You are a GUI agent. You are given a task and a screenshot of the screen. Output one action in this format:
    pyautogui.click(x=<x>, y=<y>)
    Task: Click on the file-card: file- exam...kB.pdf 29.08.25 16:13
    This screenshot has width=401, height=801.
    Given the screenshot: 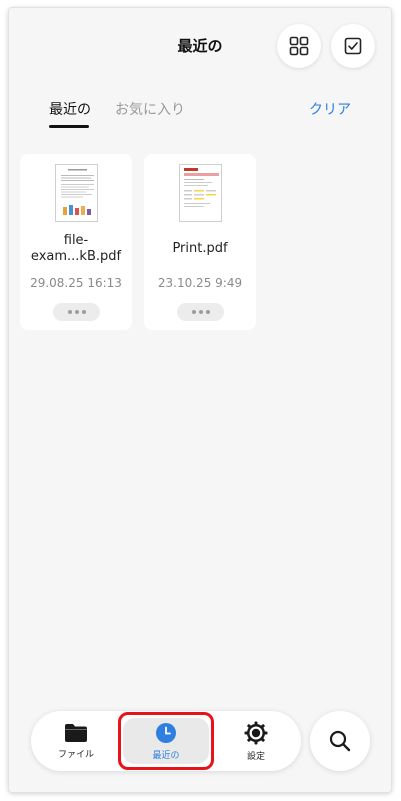 What is the action you would take?
    pyautogui.click(x=76, y=242)
    